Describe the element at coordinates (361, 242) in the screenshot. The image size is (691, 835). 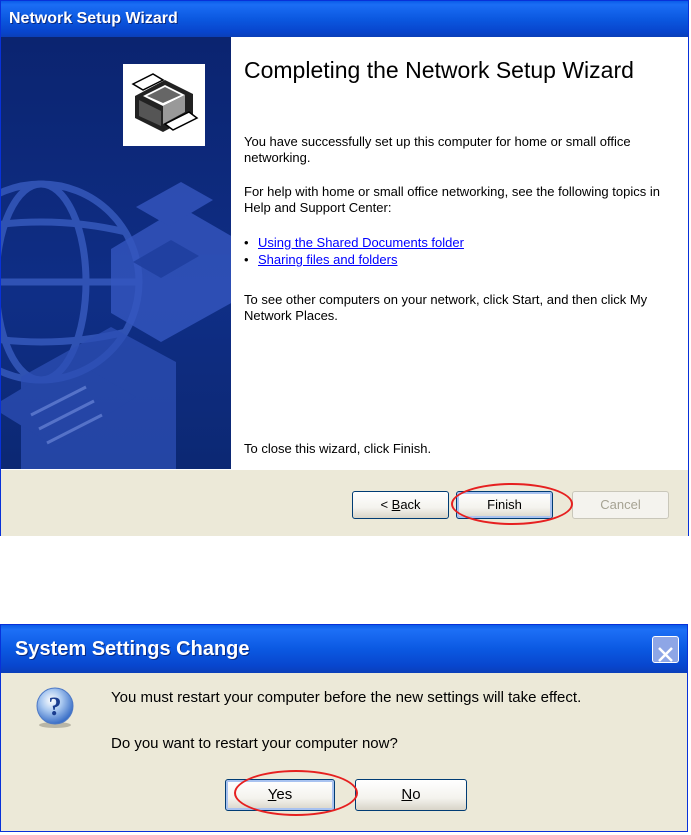
I see `shared-documents-link: Using the Shared Documents folder` at that location.